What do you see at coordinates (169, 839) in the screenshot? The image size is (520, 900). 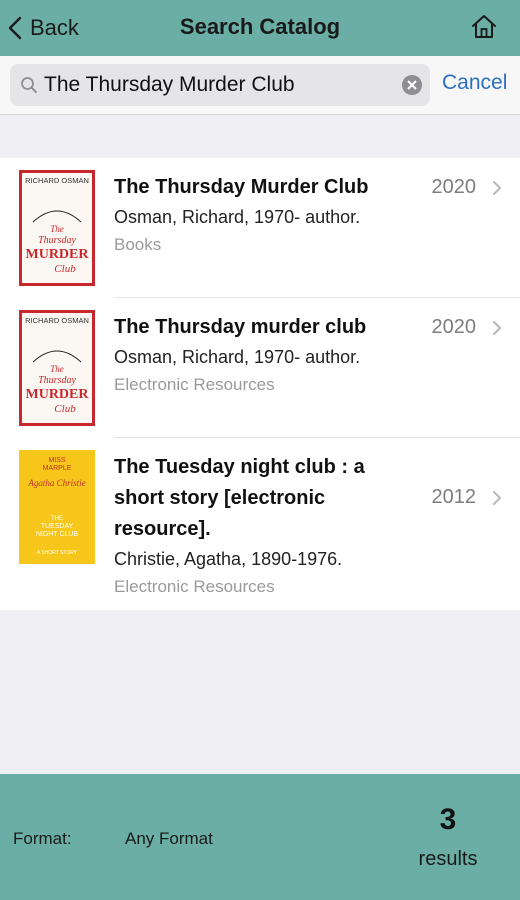 I see `format-filter-button: Any Format` at bounding box center [169, 839].